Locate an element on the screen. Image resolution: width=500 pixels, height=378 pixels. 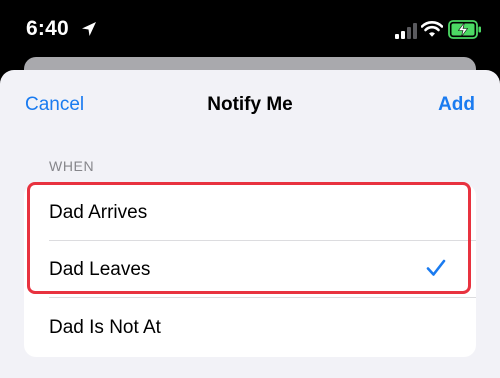
option-label: Dad Is Not At is located at coordinates (105, 327).